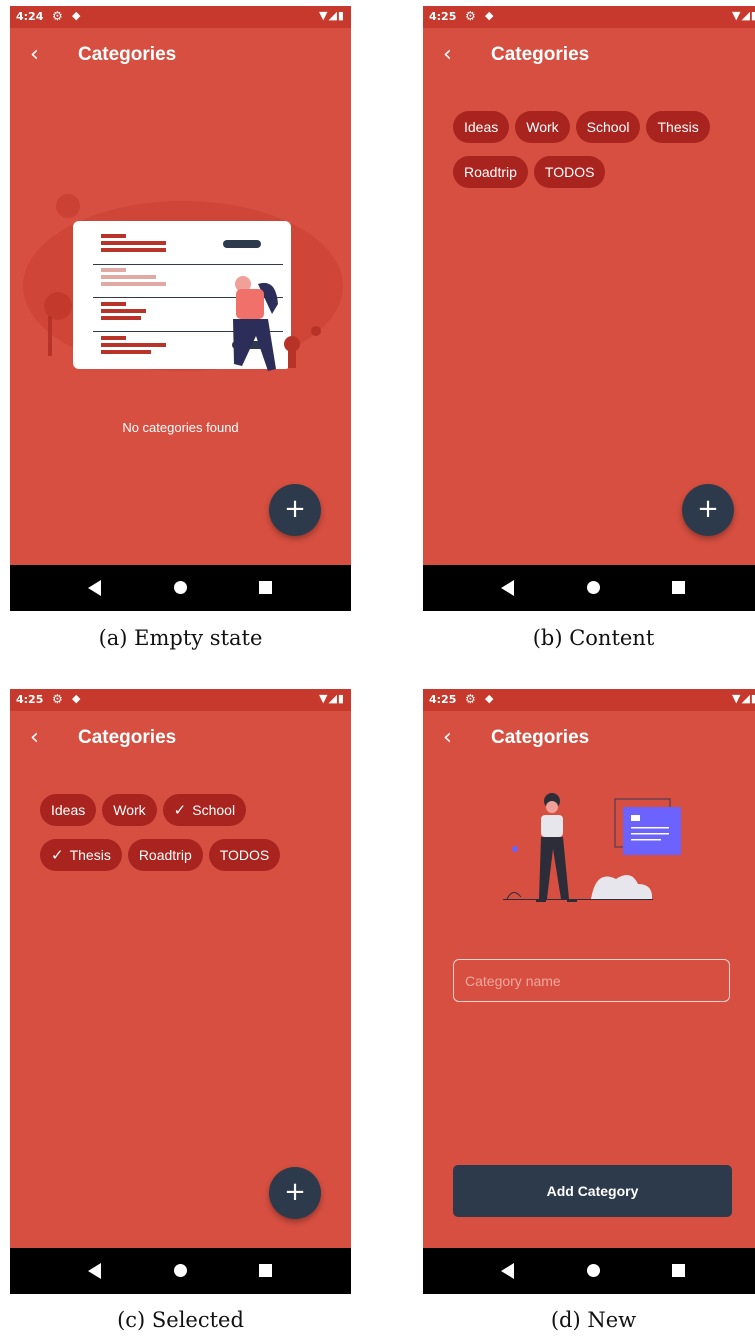  Describe the element at coordinates (90, 855) in the screenshot. I see `chip-label: Thesis` at that location.